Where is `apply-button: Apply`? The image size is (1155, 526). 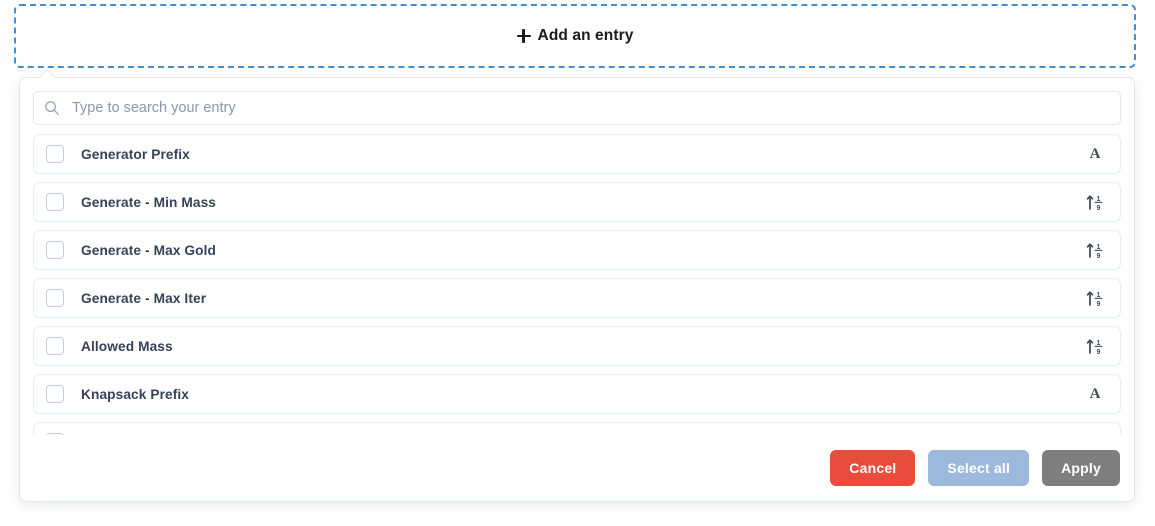
apply-button: Apply is located at coordinates (1081, 468).